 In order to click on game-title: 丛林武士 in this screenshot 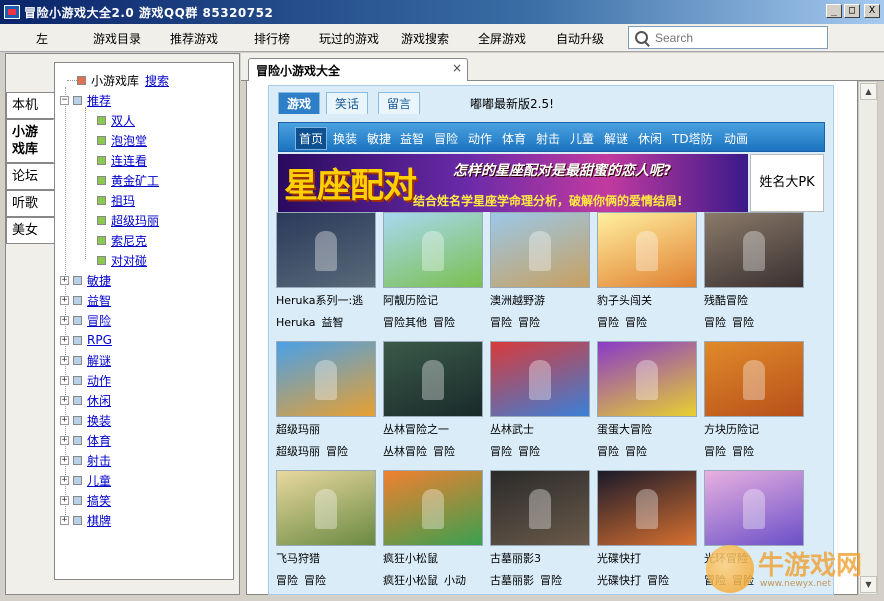, I will do `click(542, 429)`.